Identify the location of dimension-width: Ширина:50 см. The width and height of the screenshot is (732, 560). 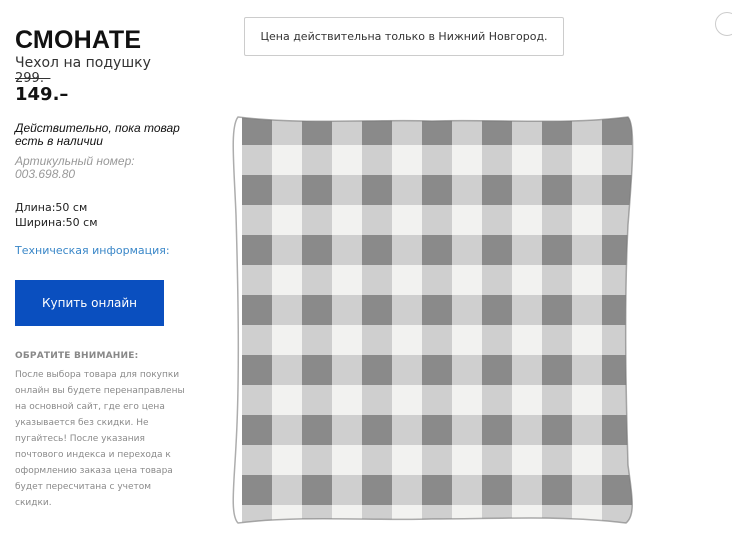
(56, 222).